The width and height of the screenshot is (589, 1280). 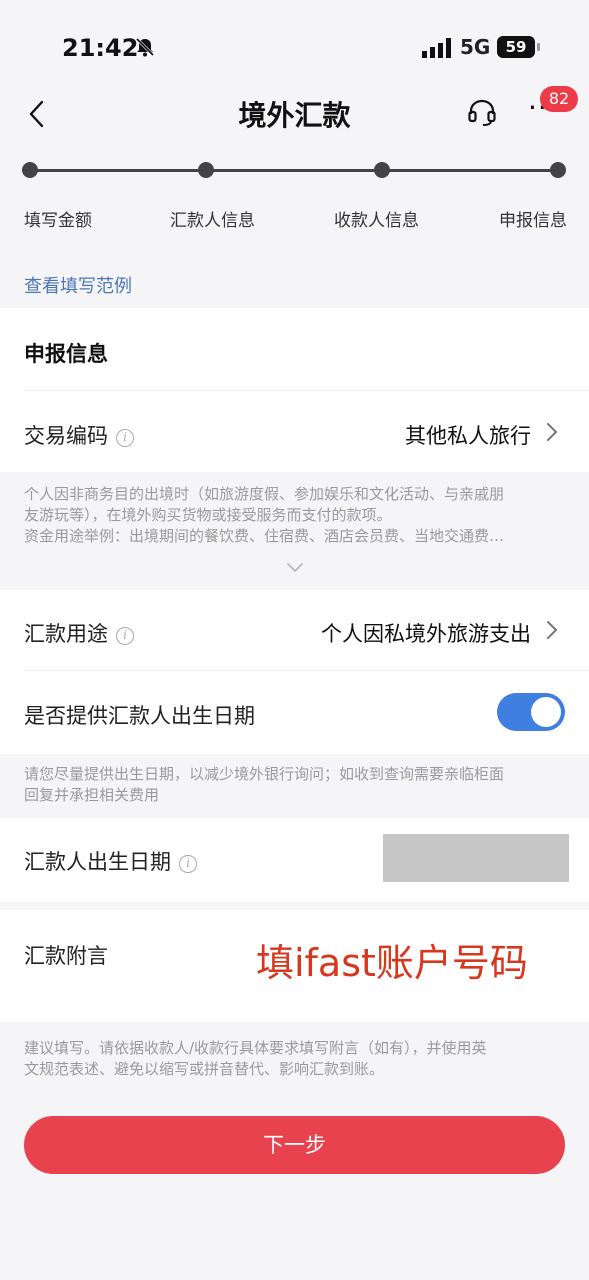 What do you see at coordinates (255, 1048) in the screenshot?
I see `note-line: 建议填写。请依据收款人/收款行具体要求填写附言（如有），并使用英` at bounding box center [255, 1048].